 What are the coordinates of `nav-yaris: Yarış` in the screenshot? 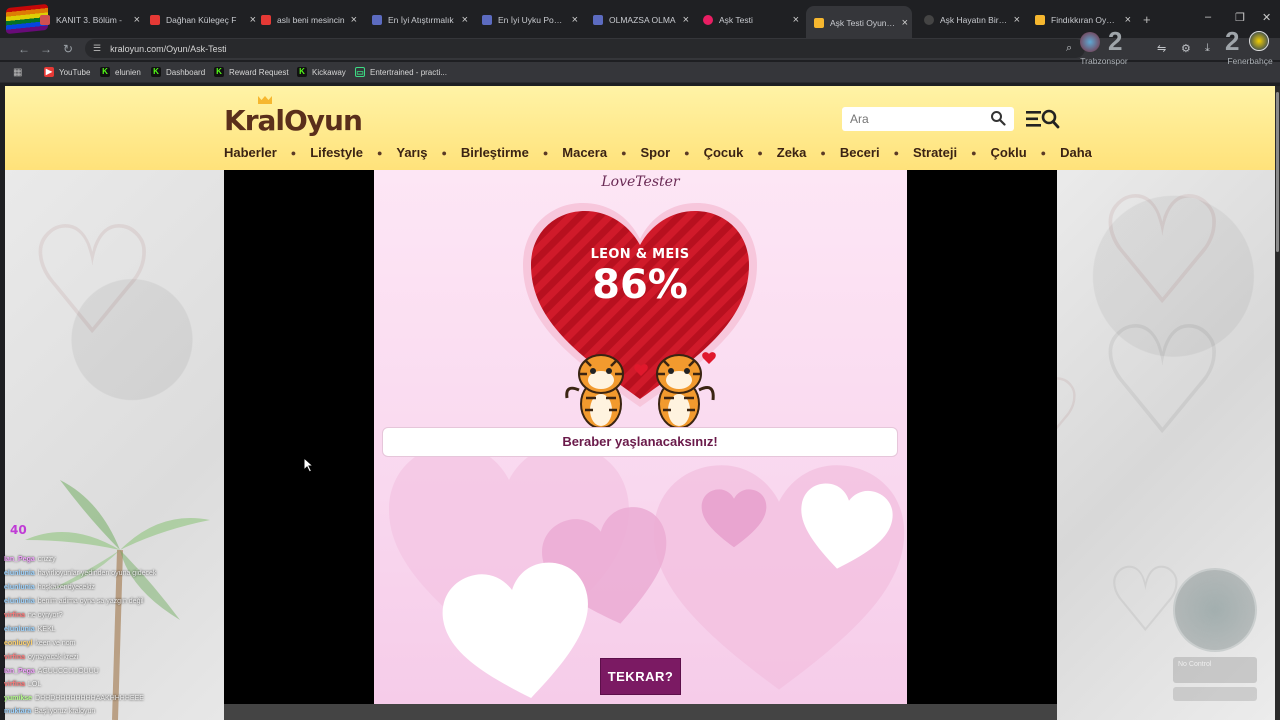 It's located at (411, 152).